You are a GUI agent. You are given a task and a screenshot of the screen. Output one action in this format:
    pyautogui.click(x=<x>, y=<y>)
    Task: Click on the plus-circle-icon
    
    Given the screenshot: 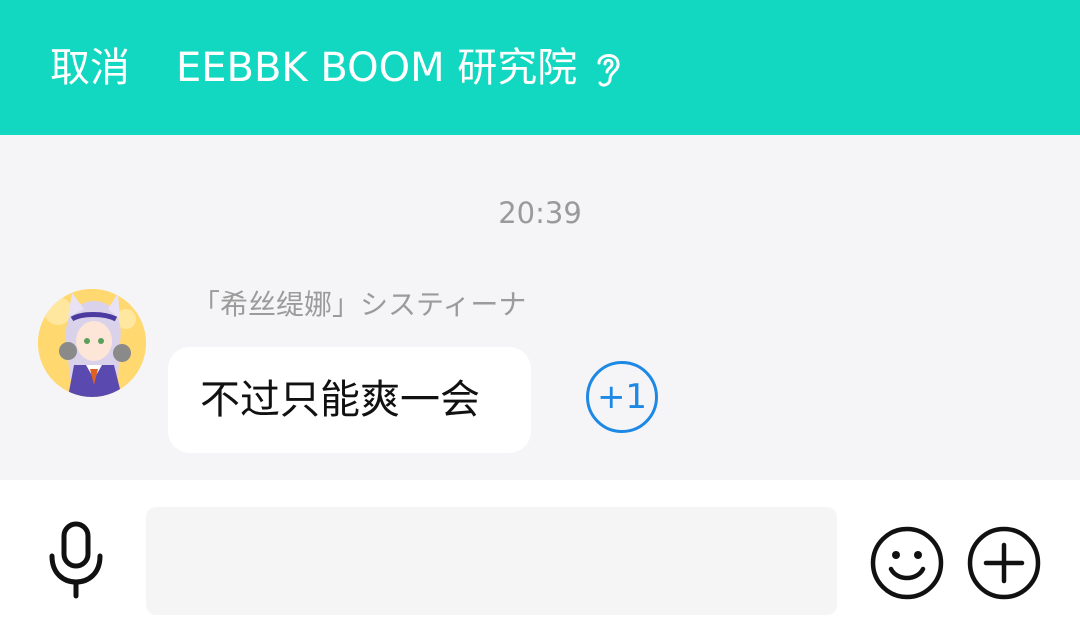 What is the action you would take?
    pyautogui.click(x=1004, y=563)
    